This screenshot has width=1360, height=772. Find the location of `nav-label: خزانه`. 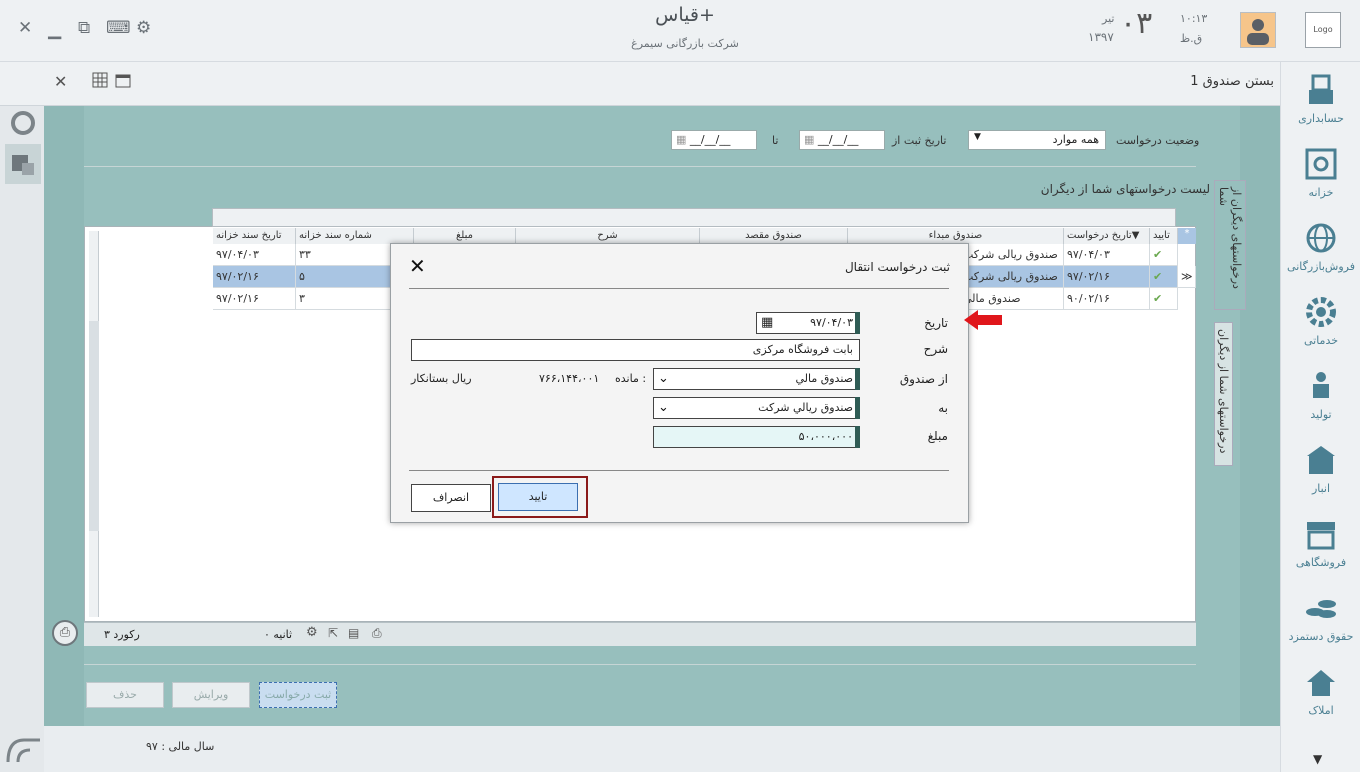

nav-label: خزانه is located at coordinates (1321, 192).